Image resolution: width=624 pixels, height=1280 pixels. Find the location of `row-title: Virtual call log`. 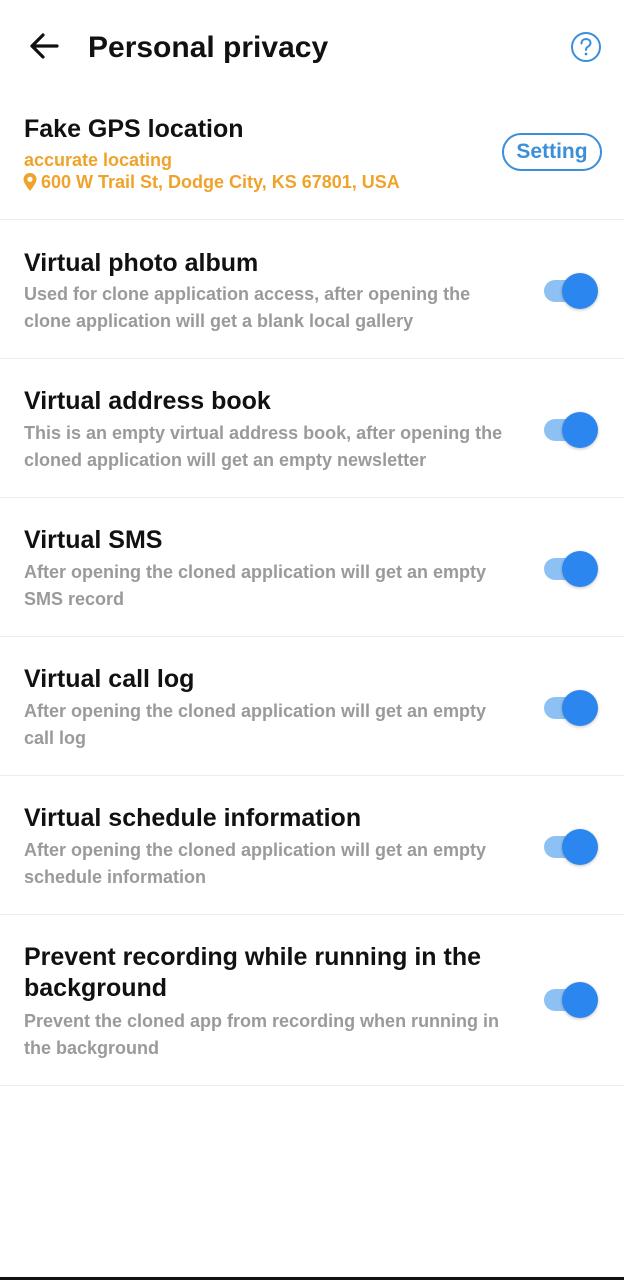

row-title: Virtual call log is located at coordinates (109, 679).